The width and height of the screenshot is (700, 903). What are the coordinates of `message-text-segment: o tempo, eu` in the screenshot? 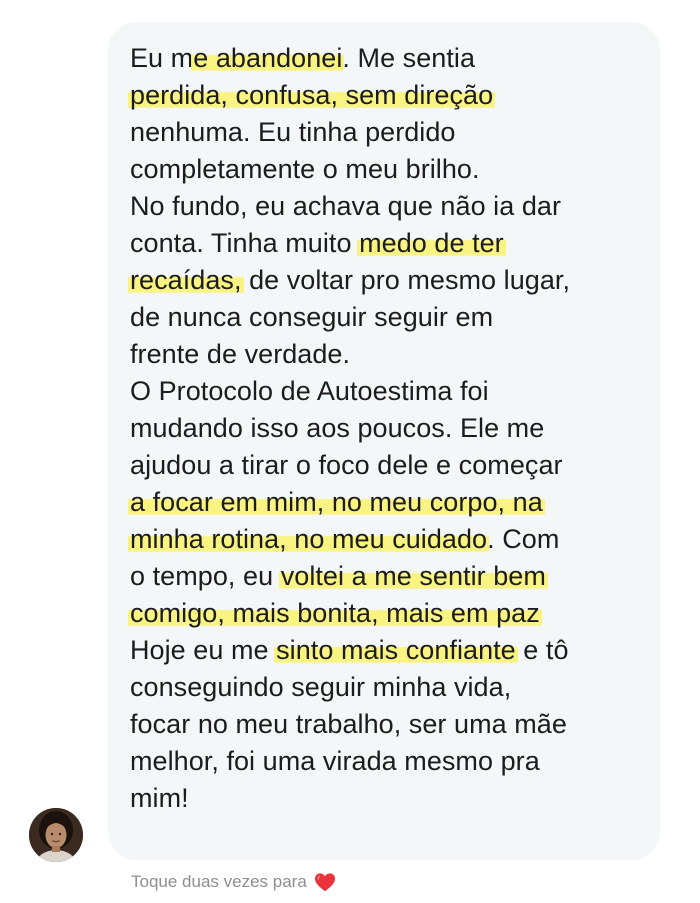 It's located at (205, 576).